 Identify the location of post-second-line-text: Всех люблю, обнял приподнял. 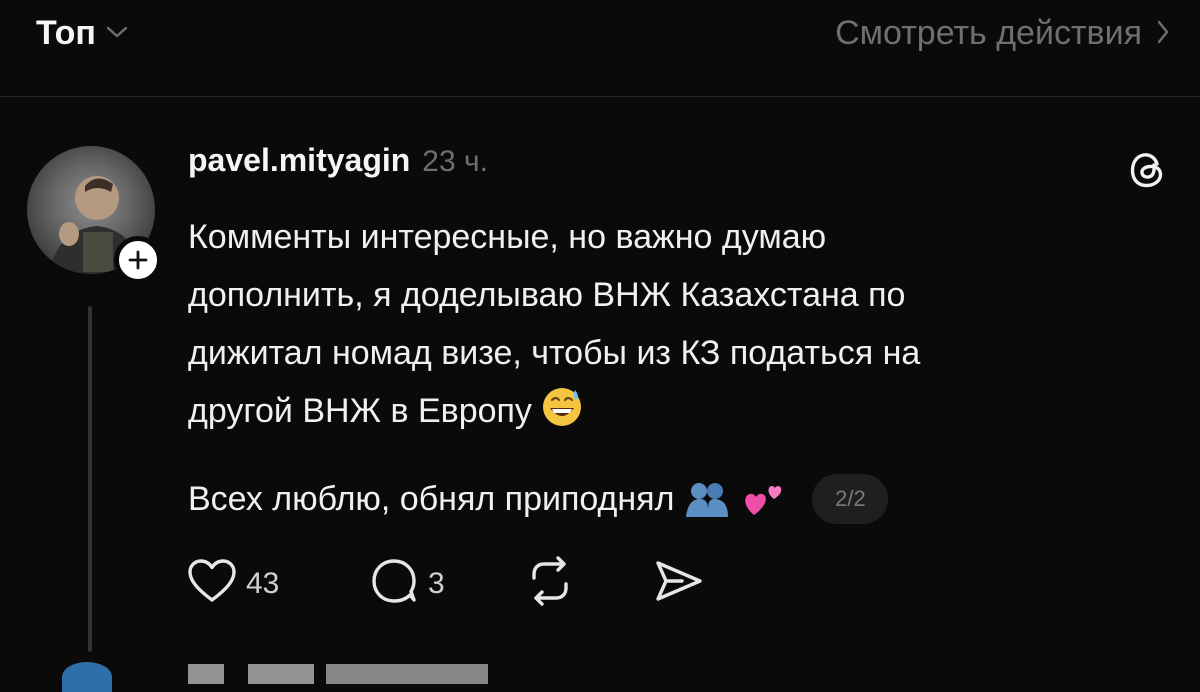
(431, 498).